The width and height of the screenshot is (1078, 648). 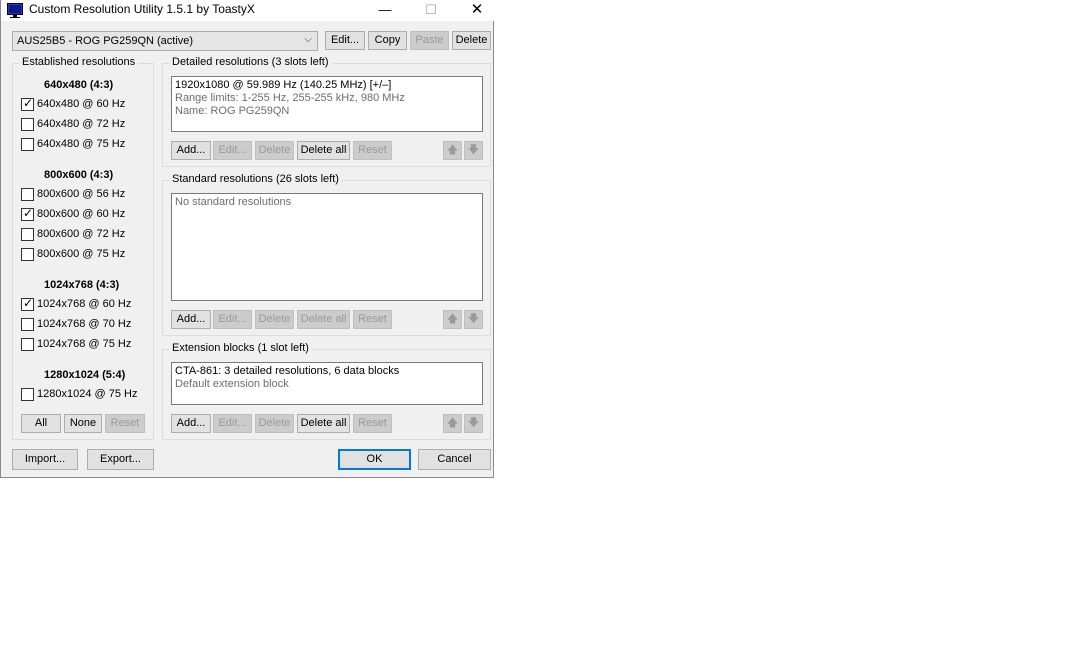 What do you see at coordinates (327, 85) in the screenshot?
I see `detailed-resolution-item: 1920x1080 @ 59.989 Hz (140.25 MHz) [+/–]` at bounding box center [327, 85].